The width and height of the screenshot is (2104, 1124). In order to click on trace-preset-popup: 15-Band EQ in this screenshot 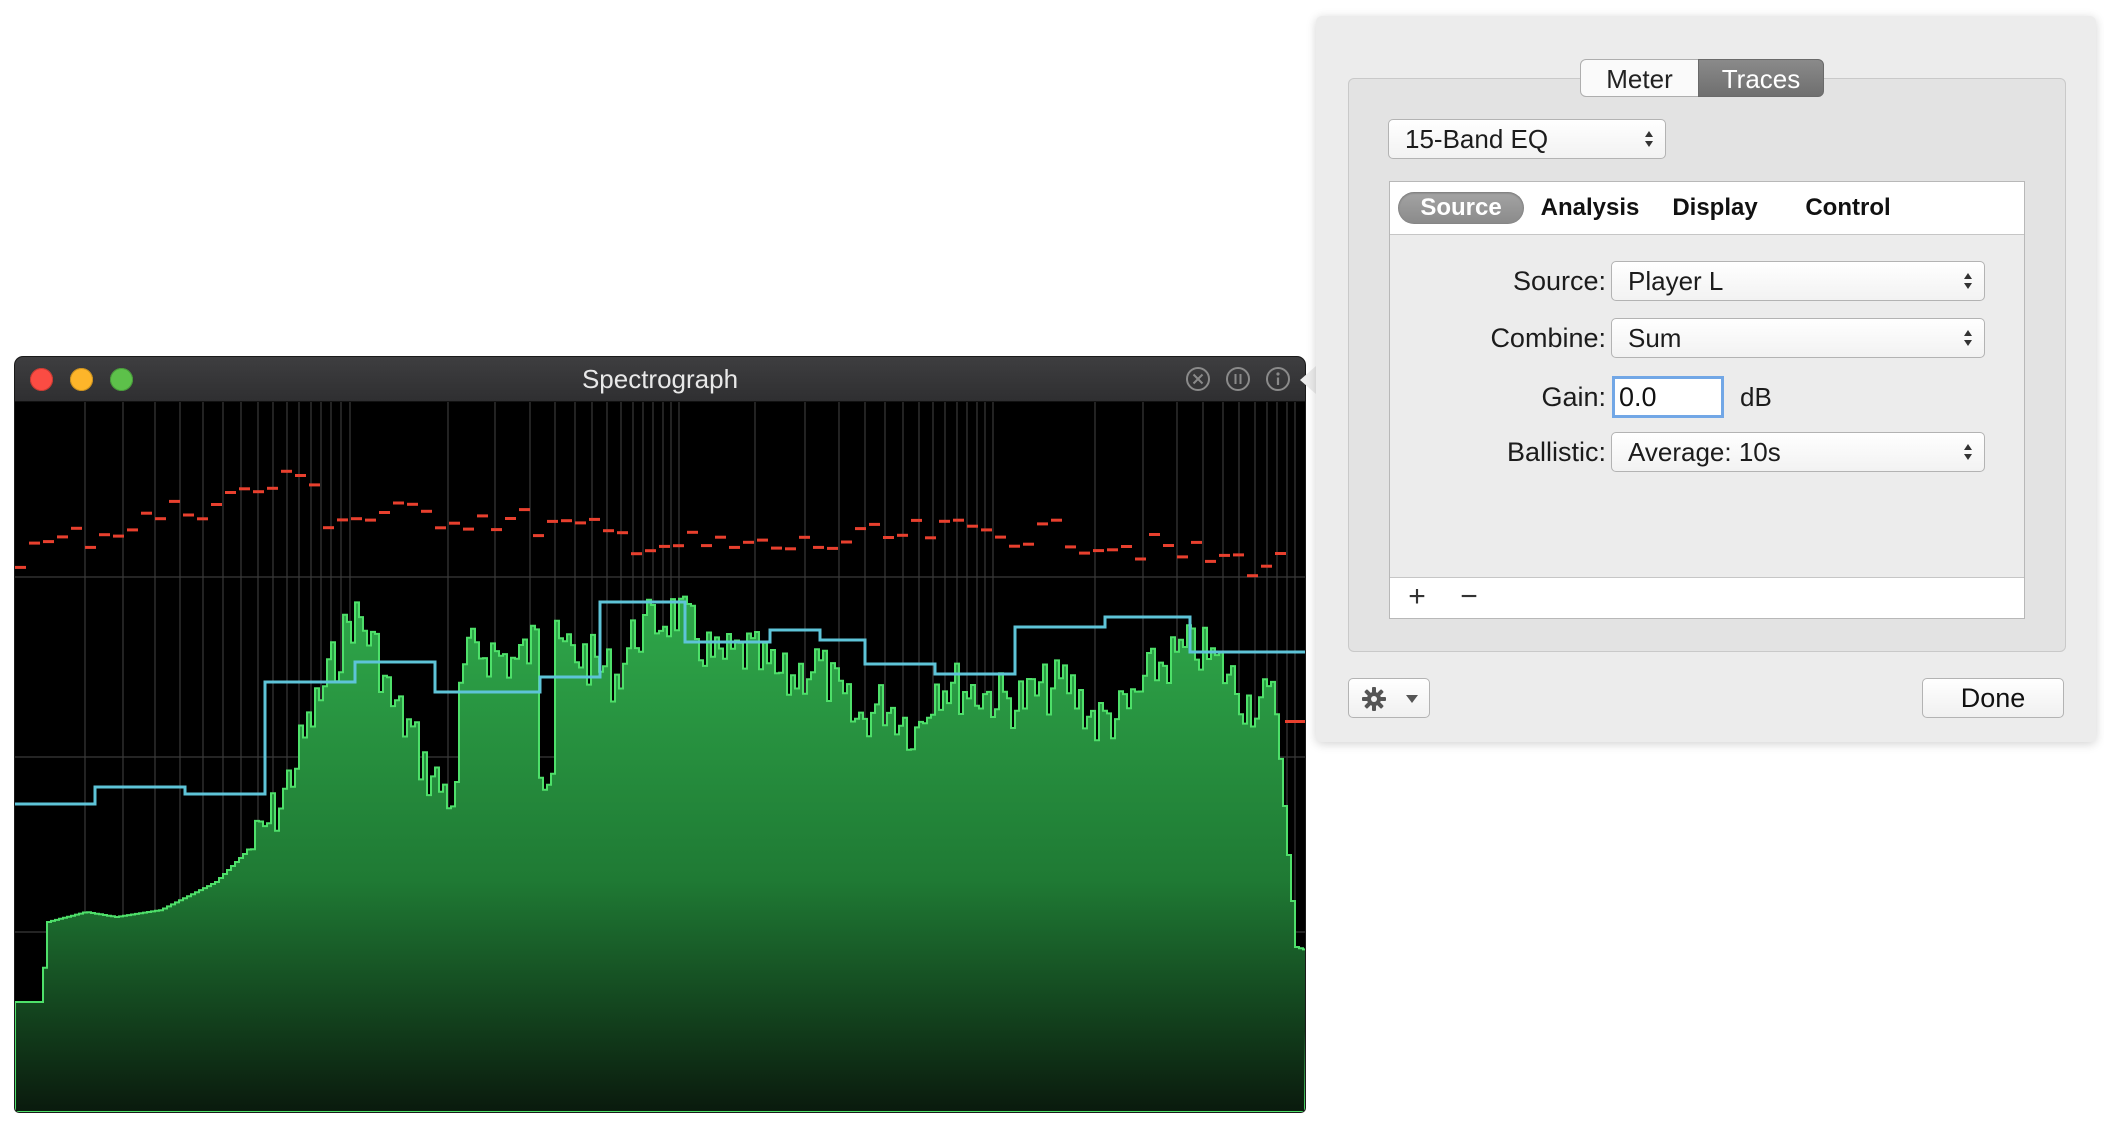, I will do `click(1527, 139)`.